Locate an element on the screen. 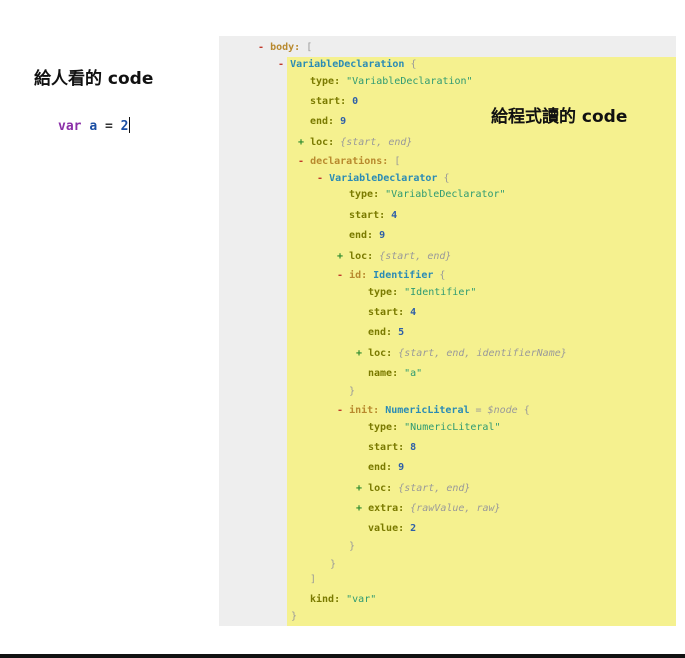 This screenshot has height=658, width=685. bottom-divider is located at coordinates (342, 656).